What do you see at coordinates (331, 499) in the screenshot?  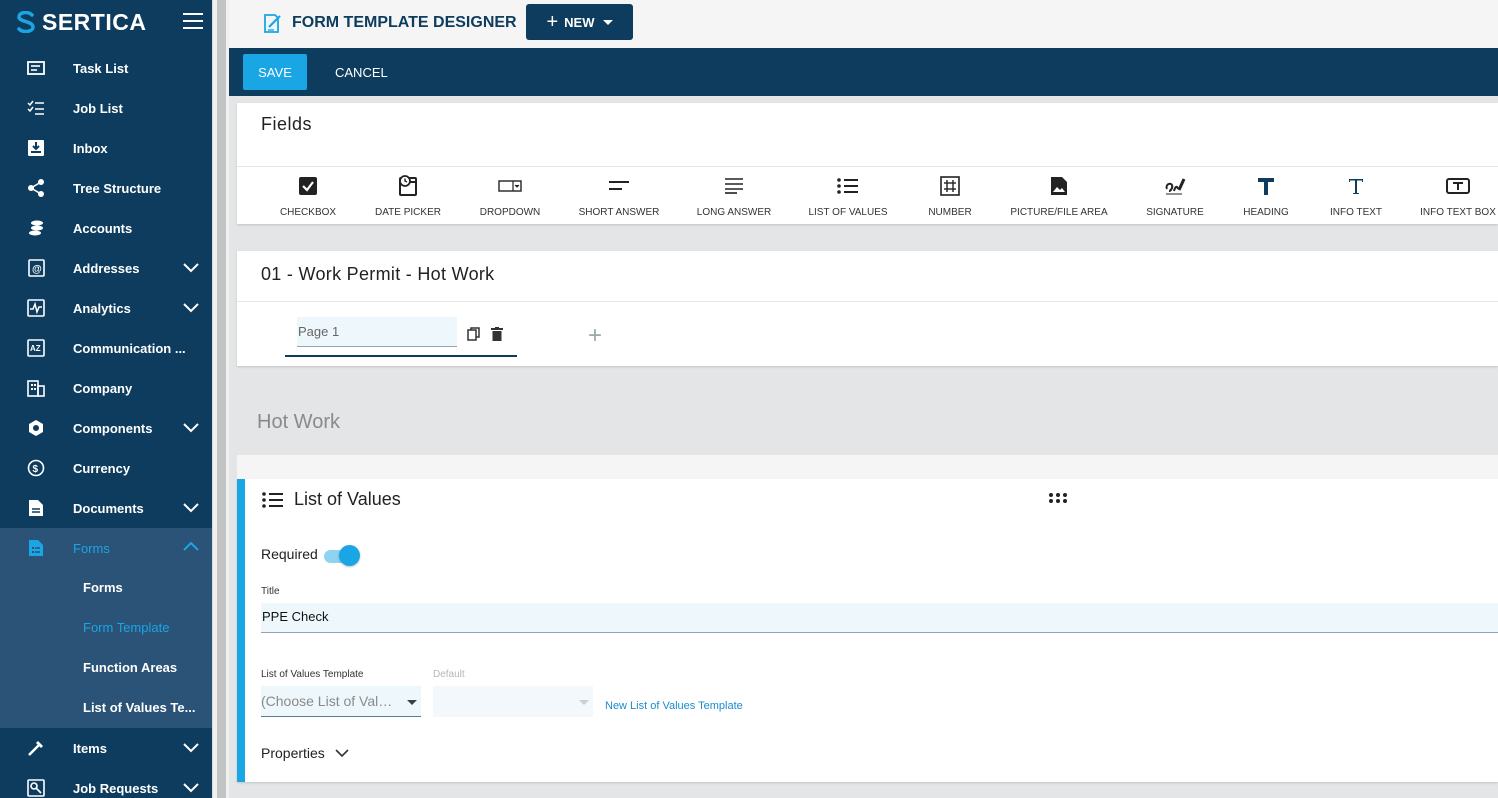 I see `field-type-header: List of Values` at bounding box center [331, 499].